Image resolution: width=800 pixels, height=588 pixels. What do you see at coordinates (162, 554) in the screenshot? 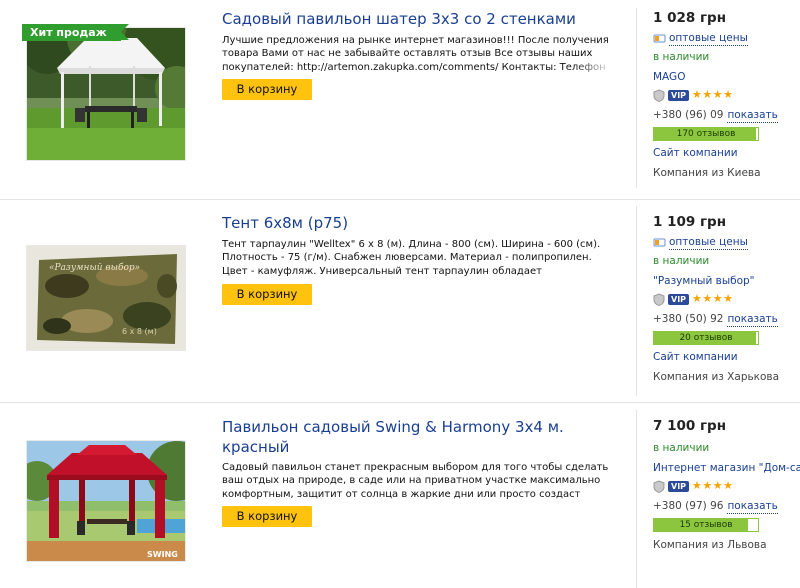
I see `gazebo-watermark: SWING` at bounding box center [162, 554].